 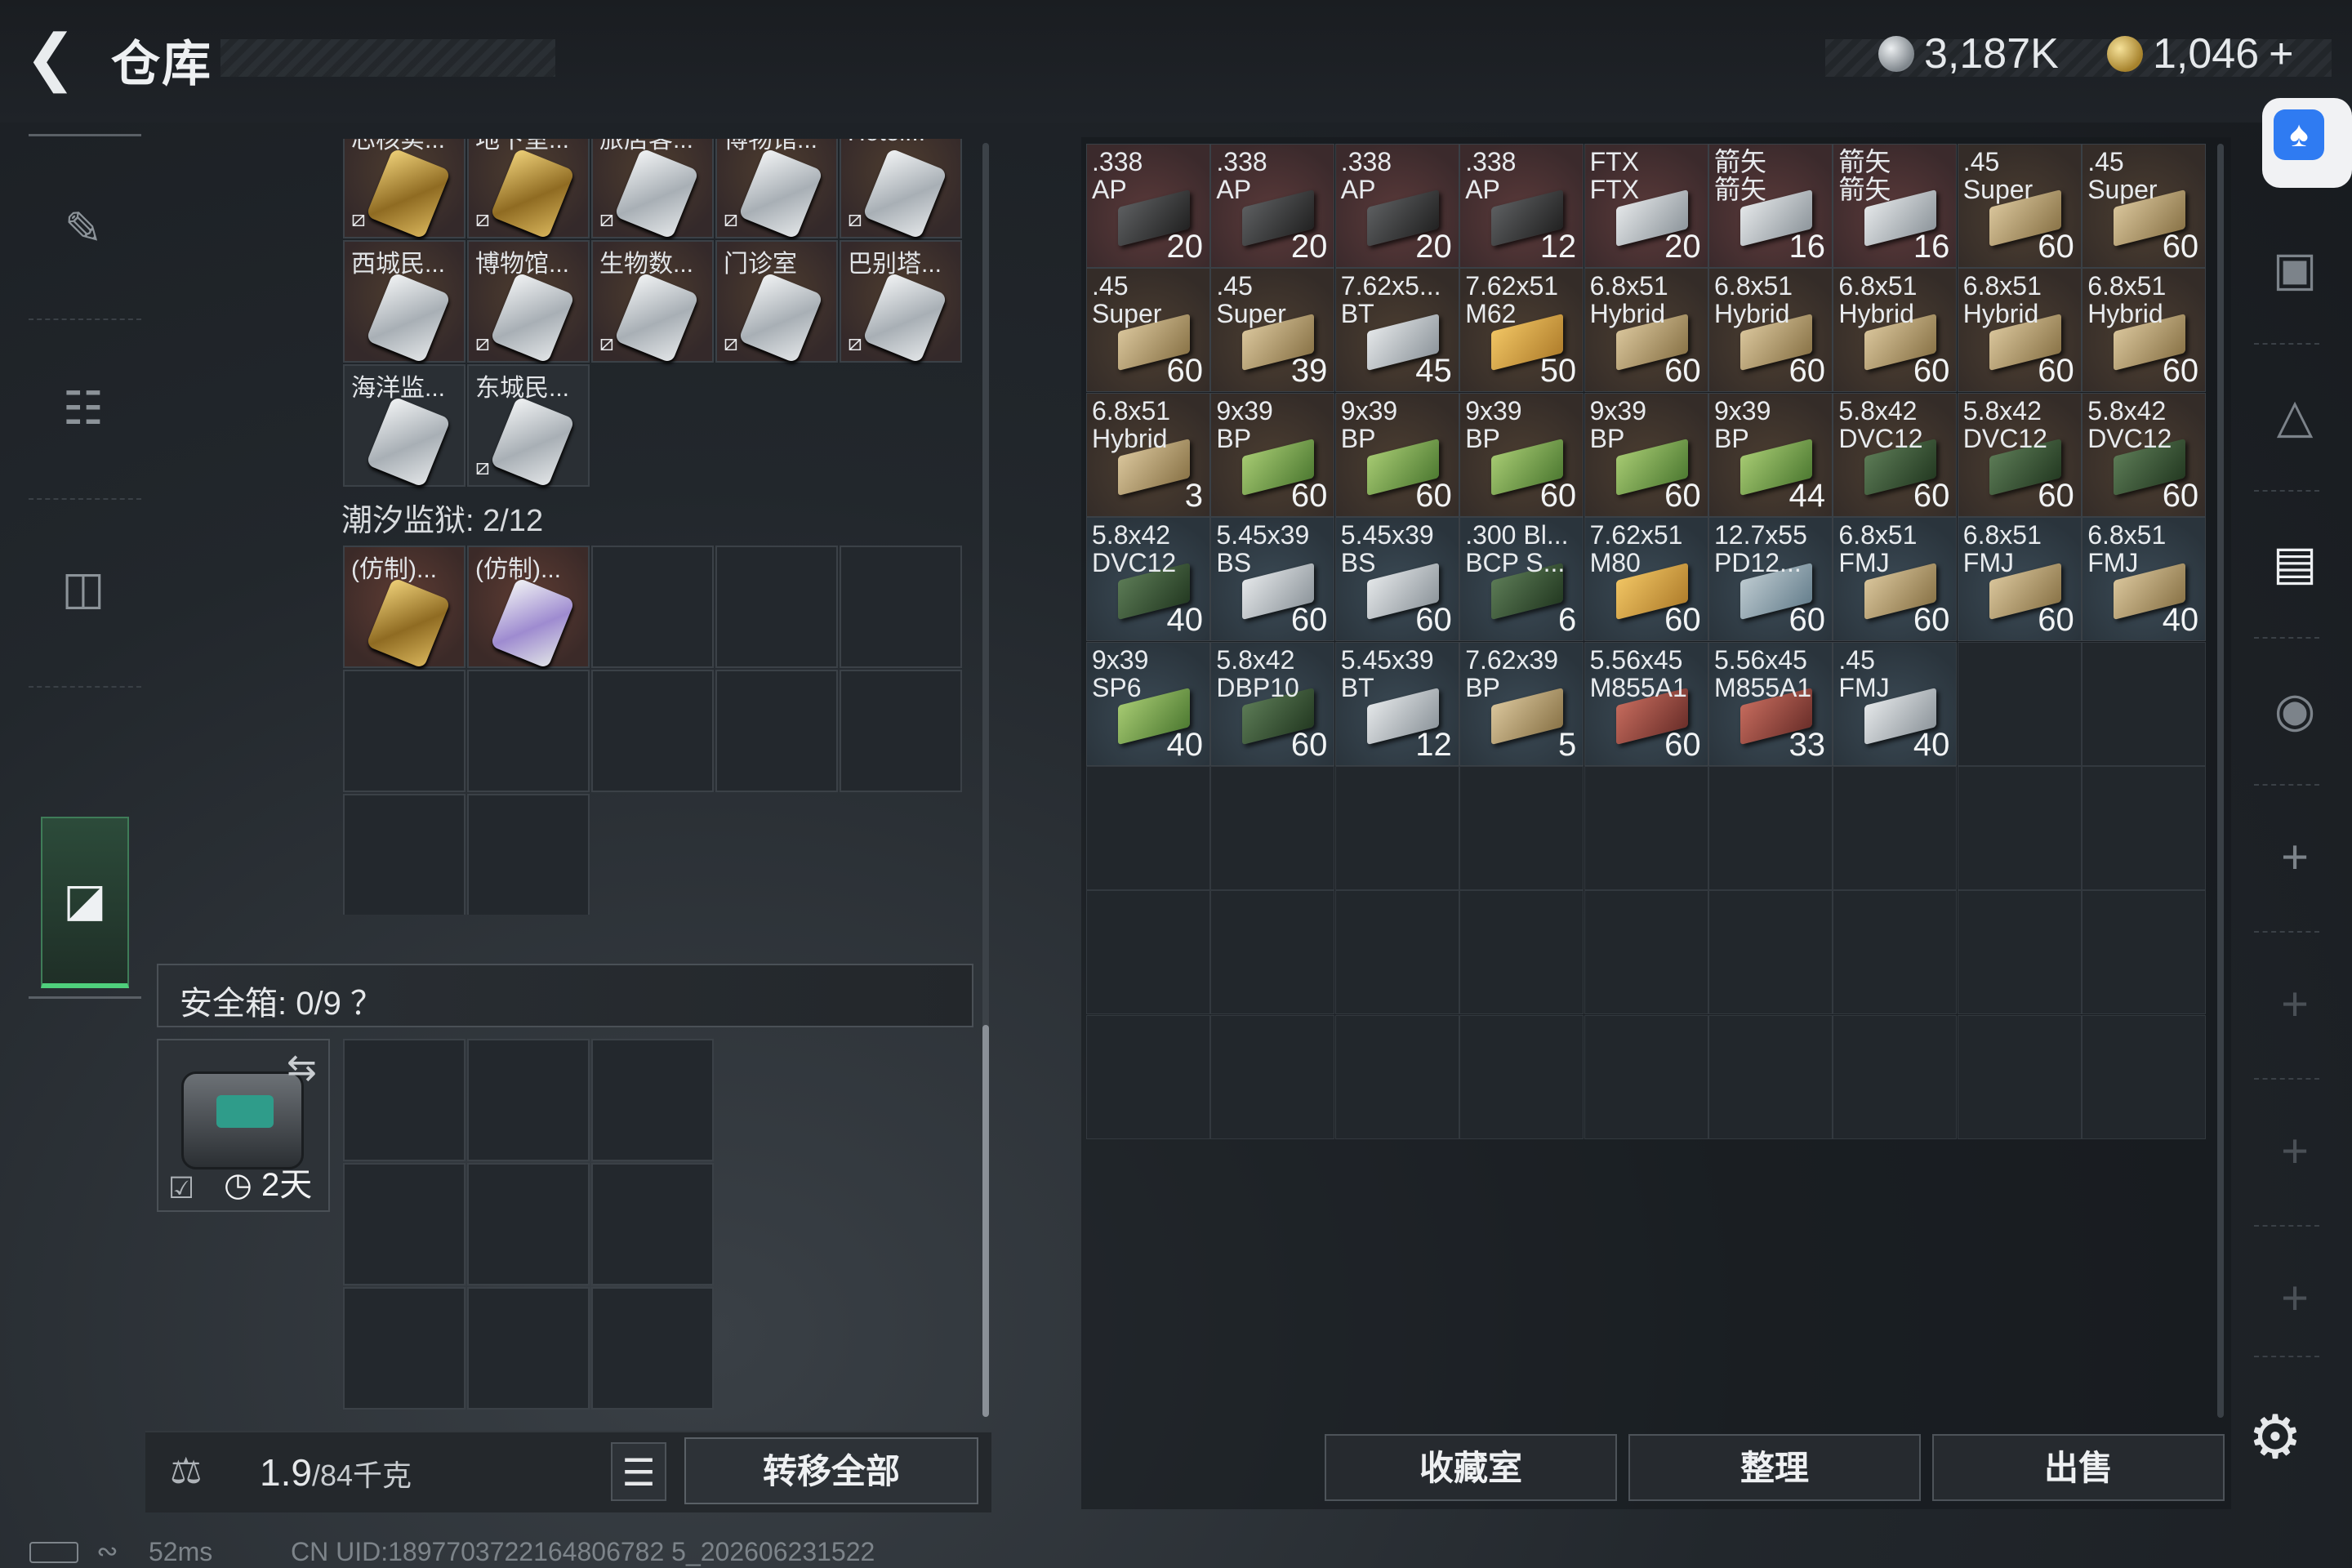 I want to click on key-card-slot: 生物数... ⧄, so click(x=652, y=301).